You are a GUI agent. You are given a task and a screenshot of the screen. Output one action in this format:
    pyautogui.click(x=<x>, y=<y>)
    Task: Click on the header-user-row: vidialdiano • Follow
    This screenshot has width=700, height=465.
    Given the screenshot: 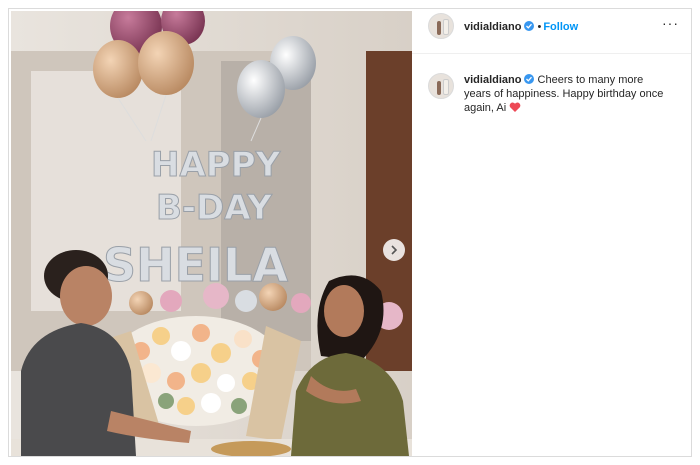 What is the action you would take?
    pyautogui.click(x=521, y=26)
    